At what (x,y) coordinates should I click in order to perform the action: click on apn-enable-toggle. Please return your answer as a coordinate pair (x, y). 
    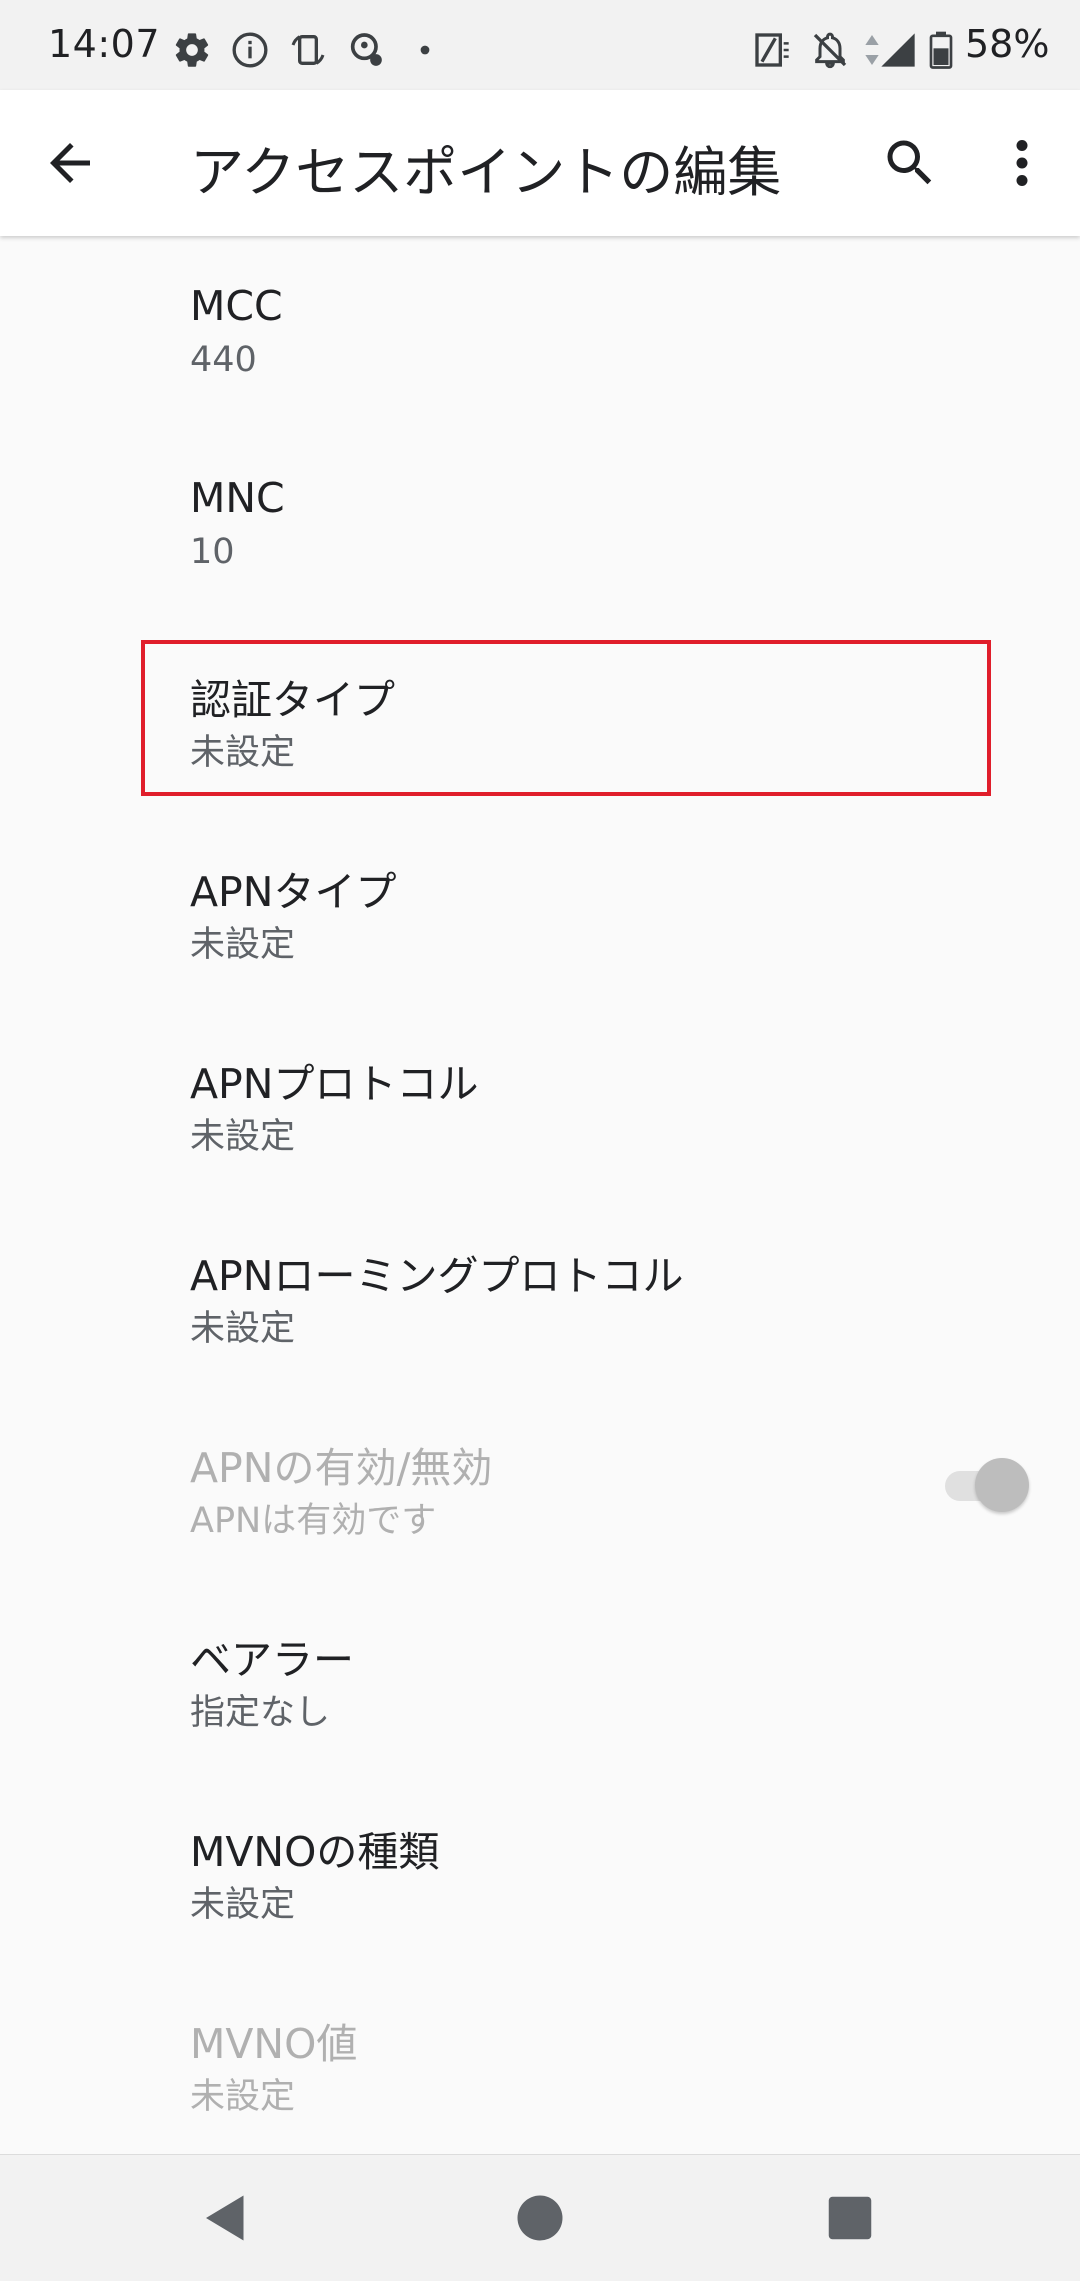
    Looking at the image, I should click on (987, 1485).